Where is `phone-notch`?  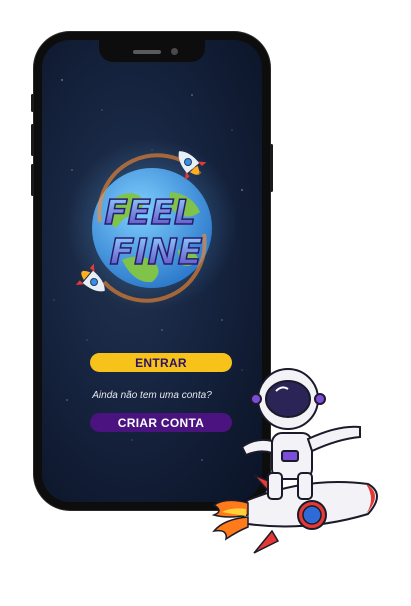 phone-notch is located at coordinates (152, 51).